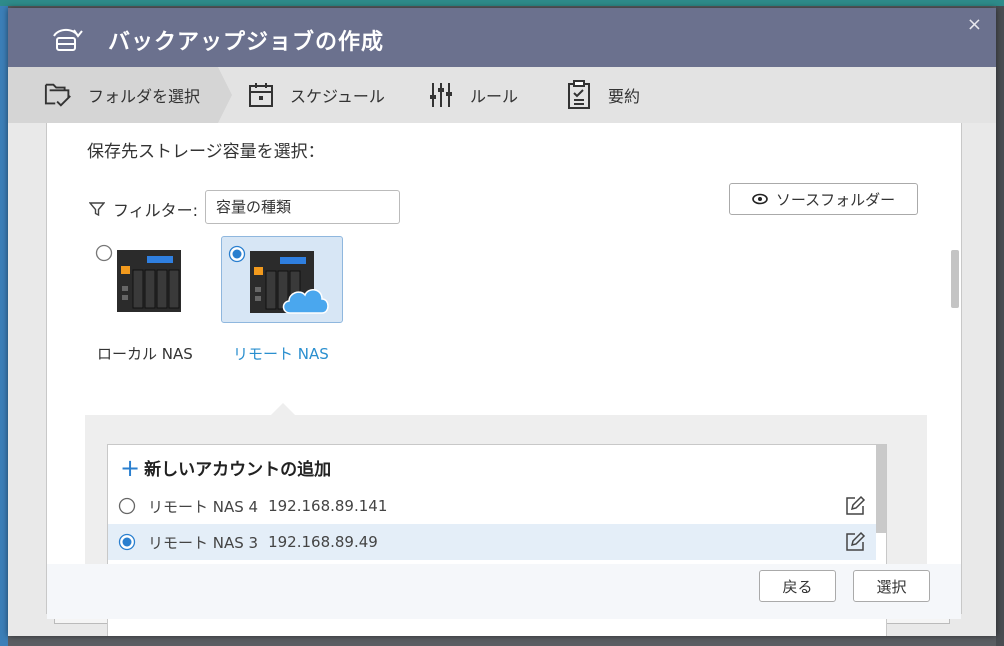  I want to click on close-icon: ×, so click(974, 24).